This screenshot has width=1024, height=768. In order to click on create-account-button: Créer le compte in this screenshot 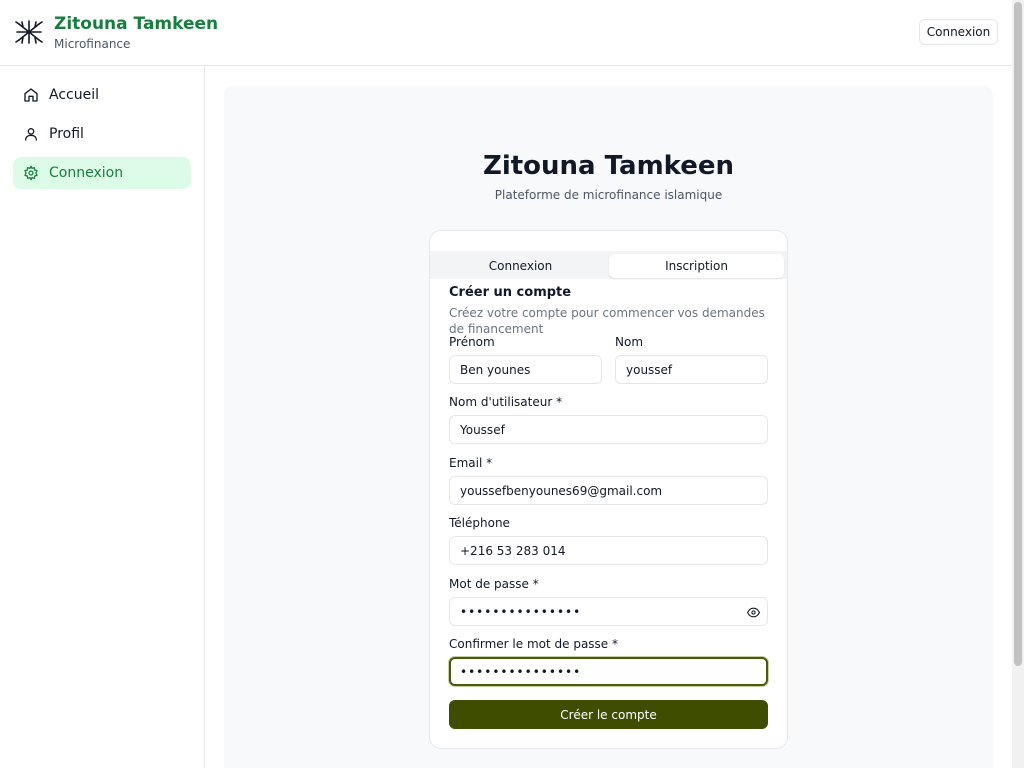, I will do `click(608, 714)`.